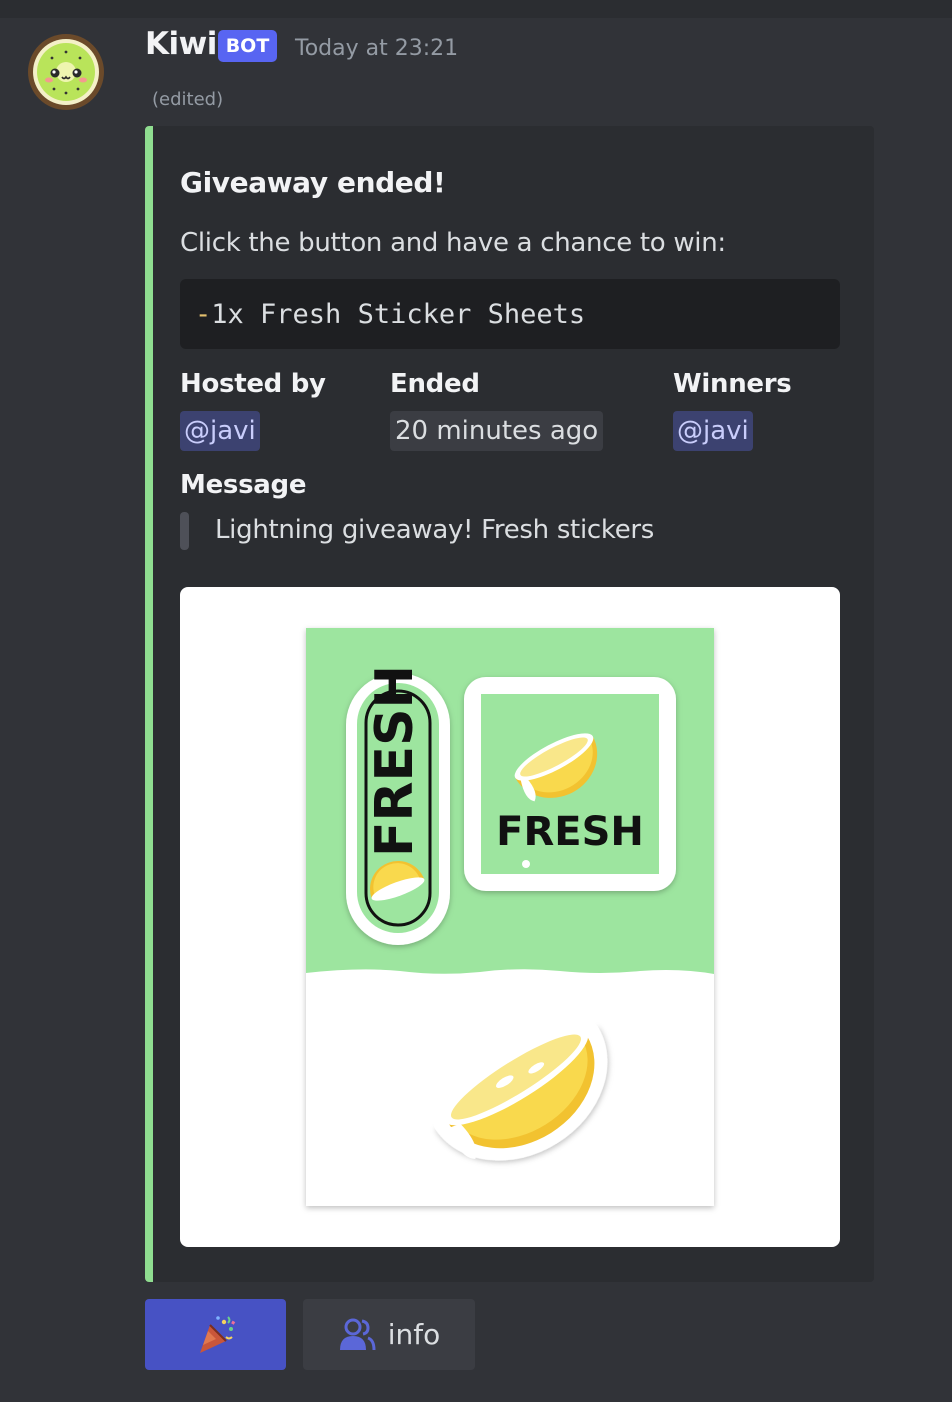  I want to click on winner-mention: @javi, so click(713, 431).